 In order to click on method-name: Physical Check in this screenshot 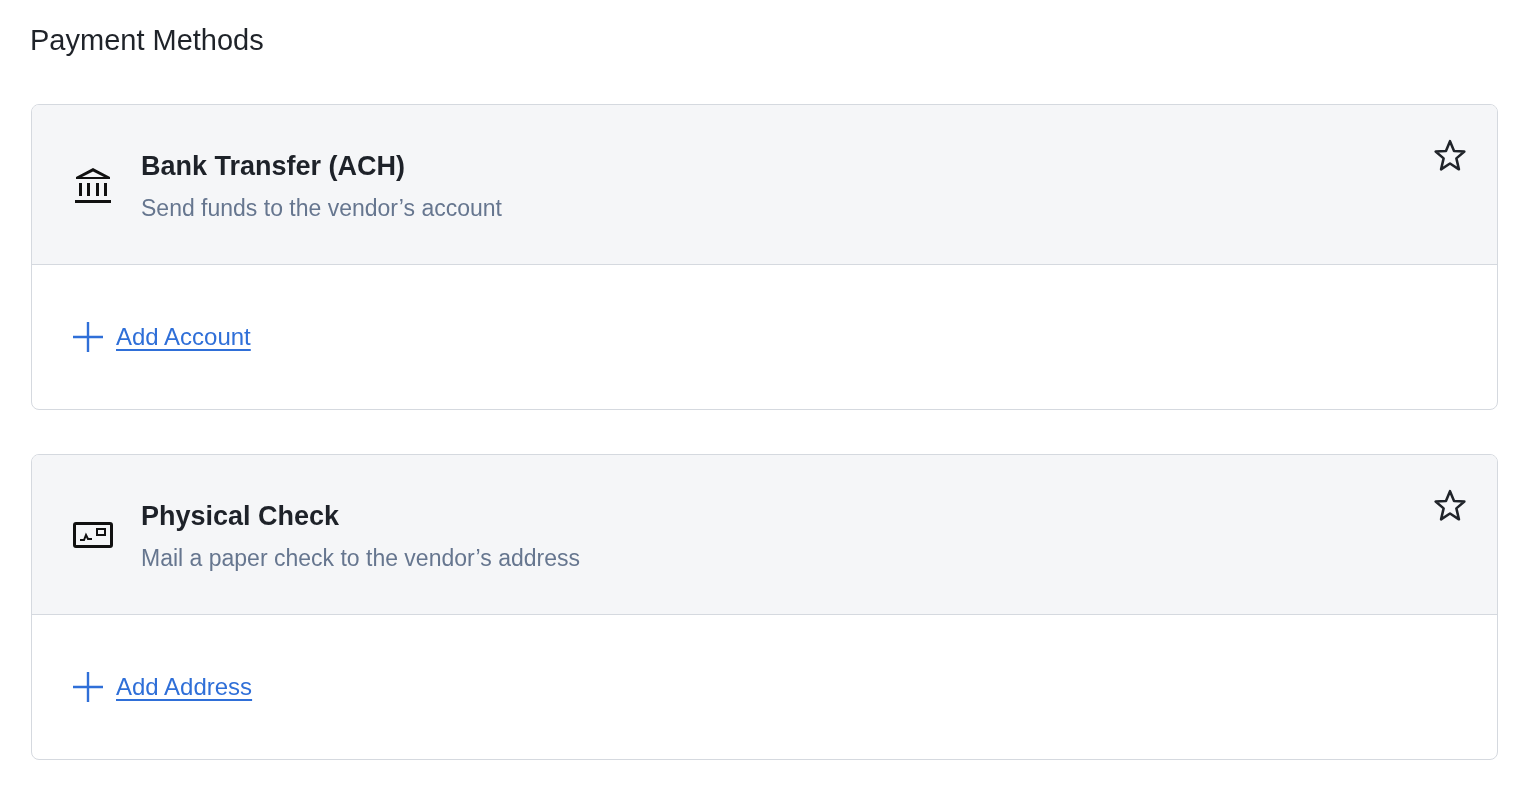, I will do `click(241, 516)`.